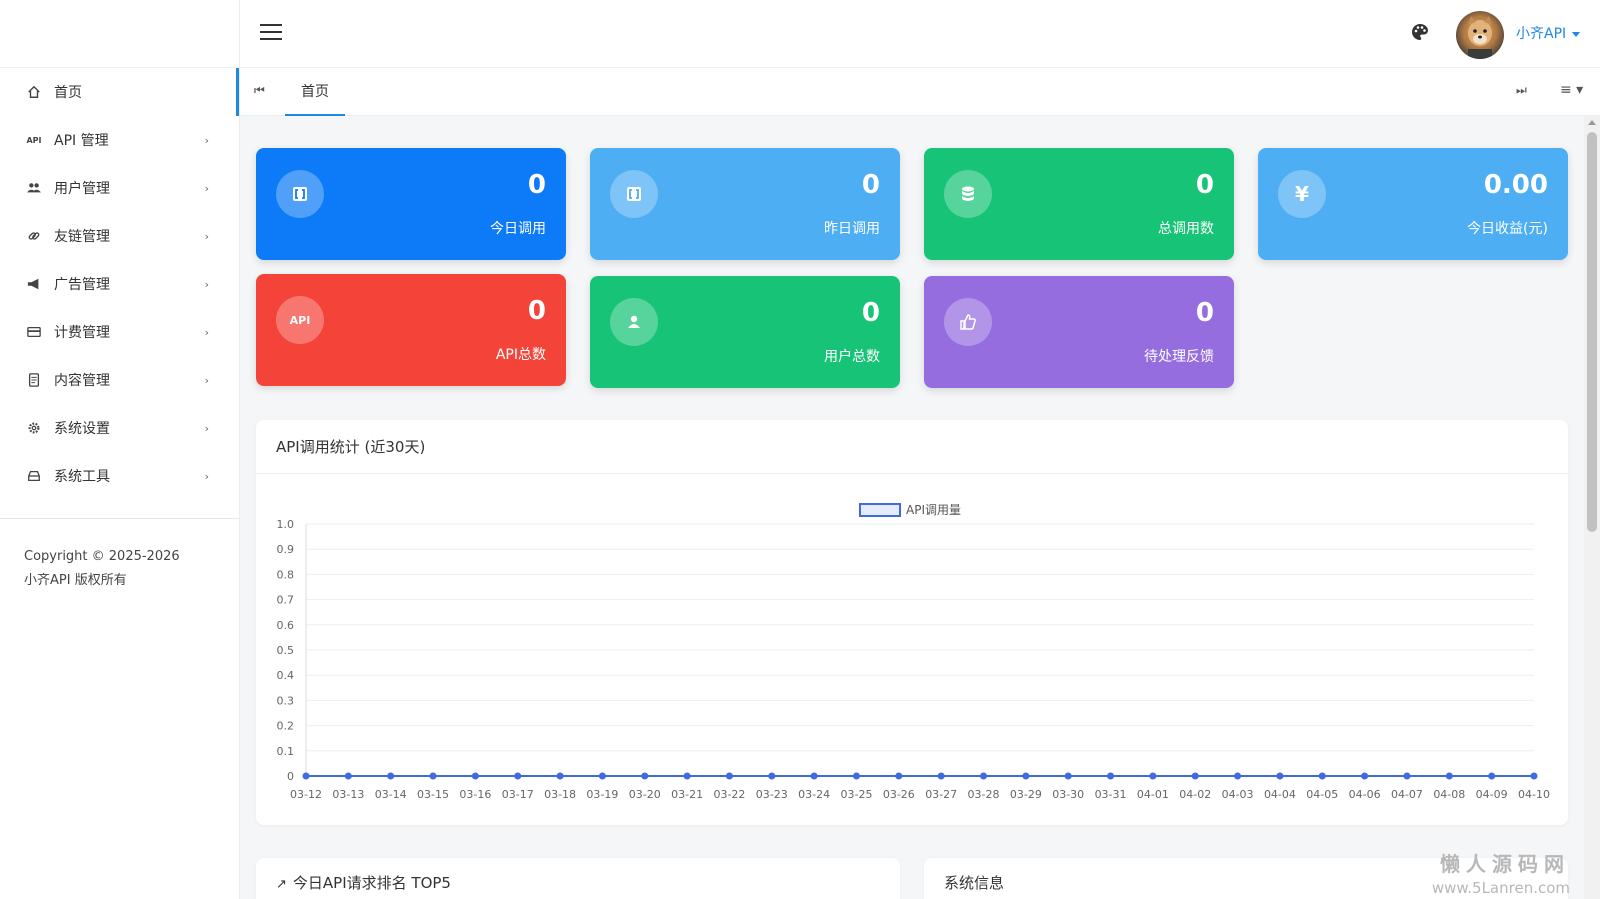 Image resolution: width=1600 pixels, height=899 pixels. What do you see at coordinates (82, 189) in the screenshot?
I see `sidebar-item-label: 用户管理` at bounding box center [82, 189].